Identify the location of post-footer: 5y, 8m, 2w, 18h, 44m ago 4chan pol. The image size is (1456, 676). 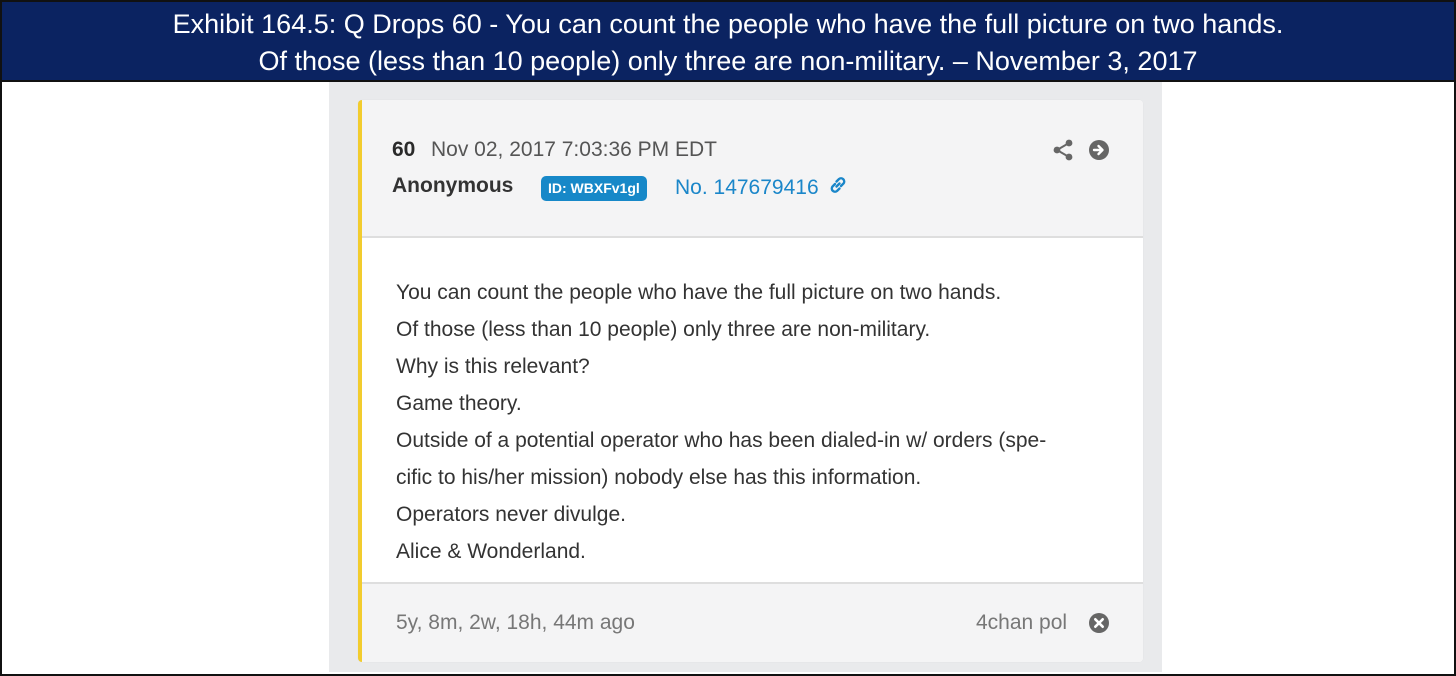
(752, 622).